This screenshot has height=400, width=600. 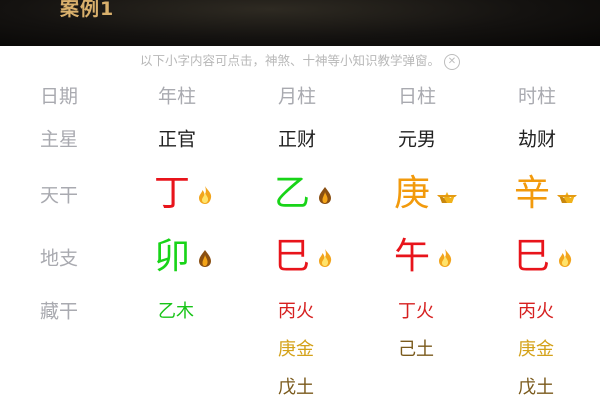 What do you see at coordinates (297, 138) in the screenshot?
I see `main-star-value: 正财` at bounding box center [297, 138].